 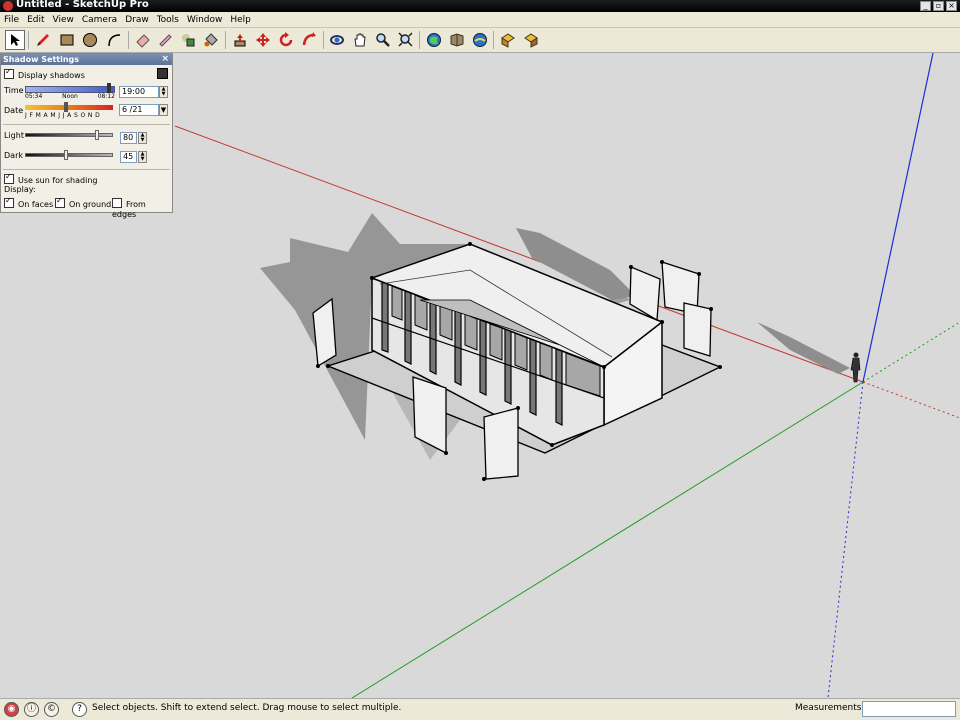 I want to click on dynamic-components-icon, so click(x=531, y=40).